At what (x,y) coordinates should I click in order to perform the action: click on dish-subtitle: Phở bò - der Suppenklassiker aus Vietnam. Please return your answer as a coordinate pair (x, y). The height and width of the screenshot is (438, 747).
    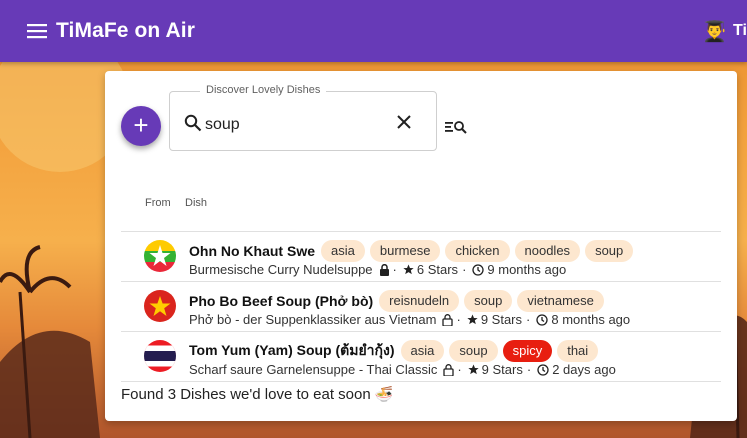
    Looking at the image, I should click on (313, 319).